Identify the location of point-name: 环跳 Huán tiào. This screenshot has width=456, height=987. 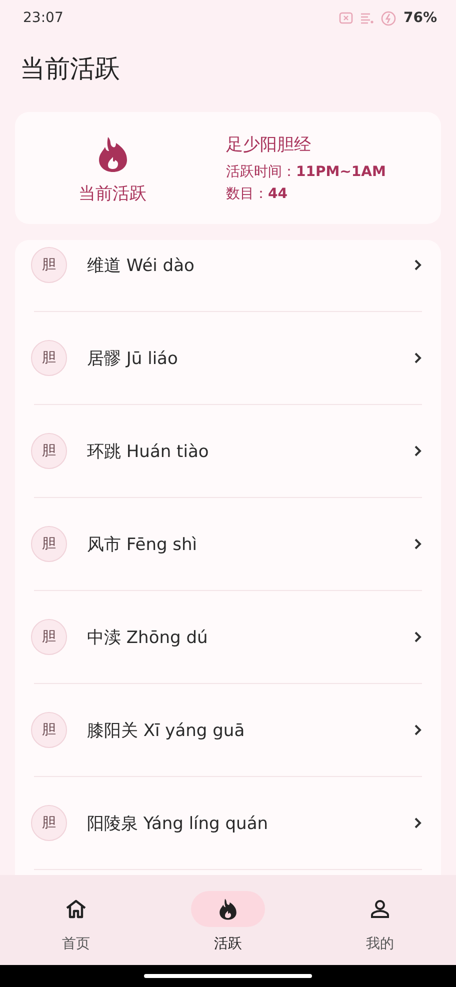
(148, 451).